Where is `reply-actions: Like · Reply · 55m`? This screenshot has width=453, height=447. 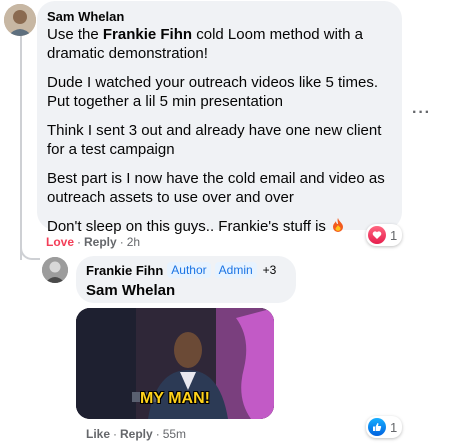
reply-actions: Like · Reply · 55m is located at coordinates (136, 434).